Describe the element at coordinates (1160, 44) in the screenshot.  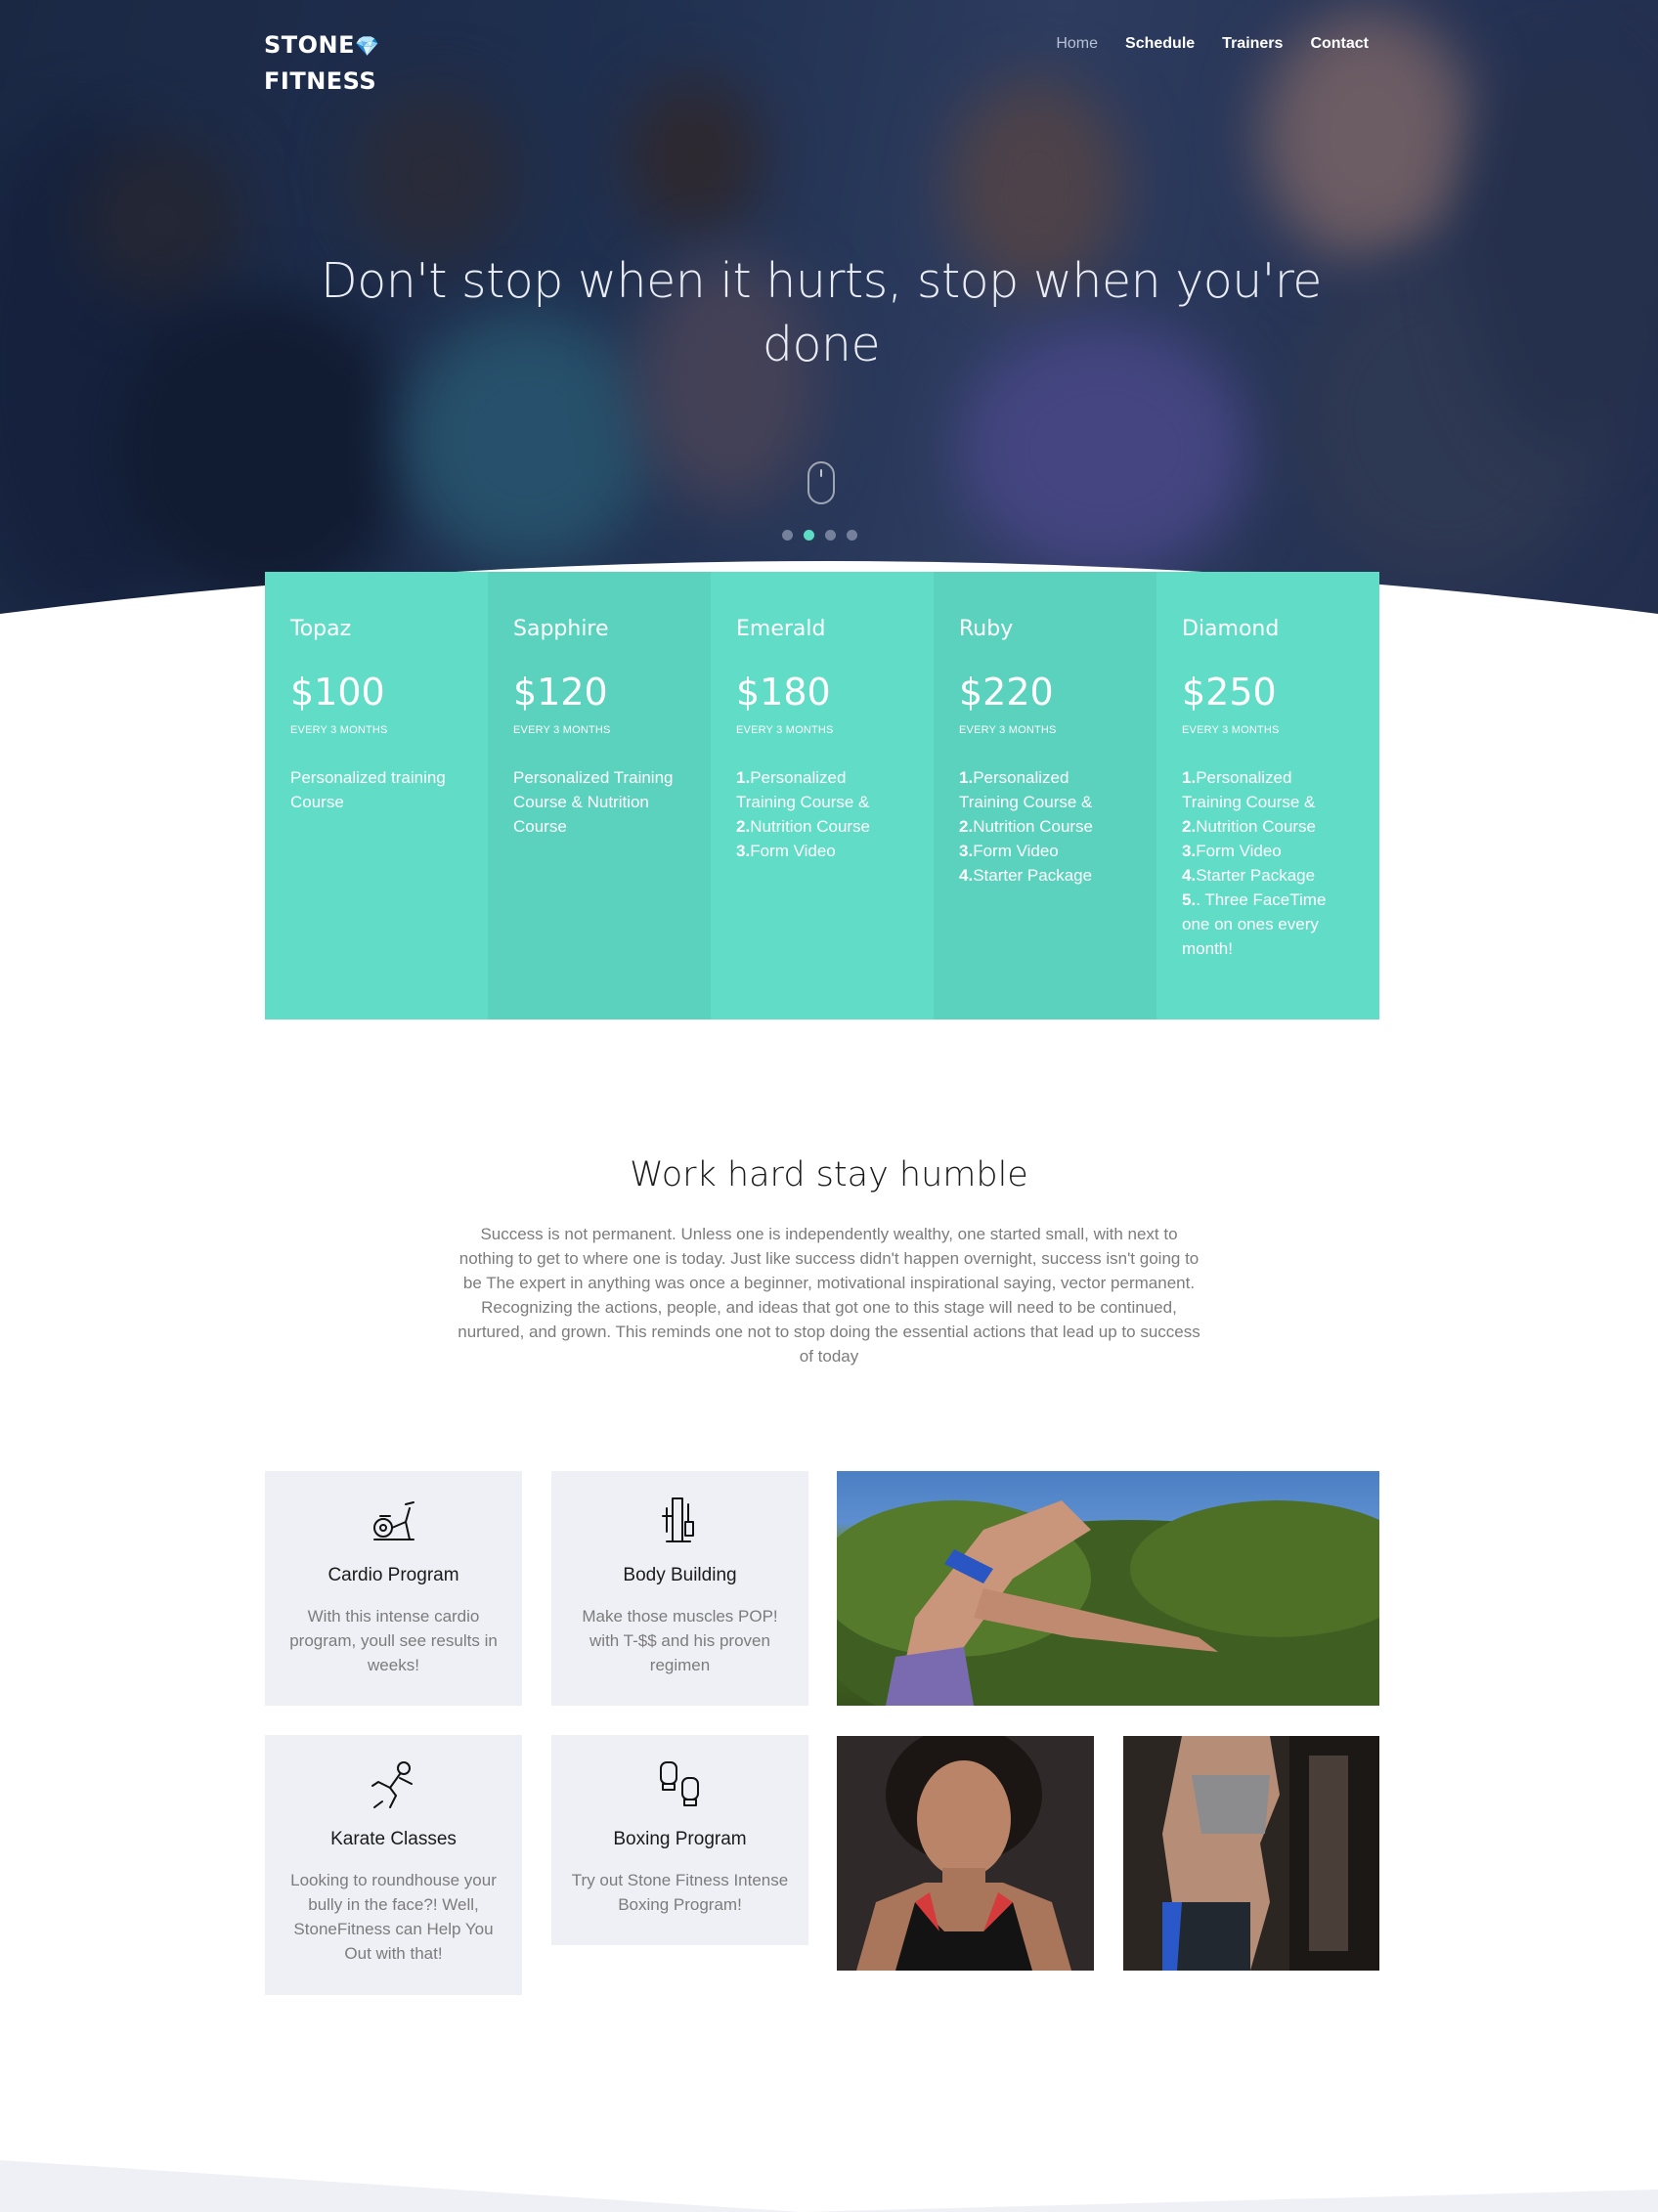
I see `nav-schedule: Schedule` at that location.